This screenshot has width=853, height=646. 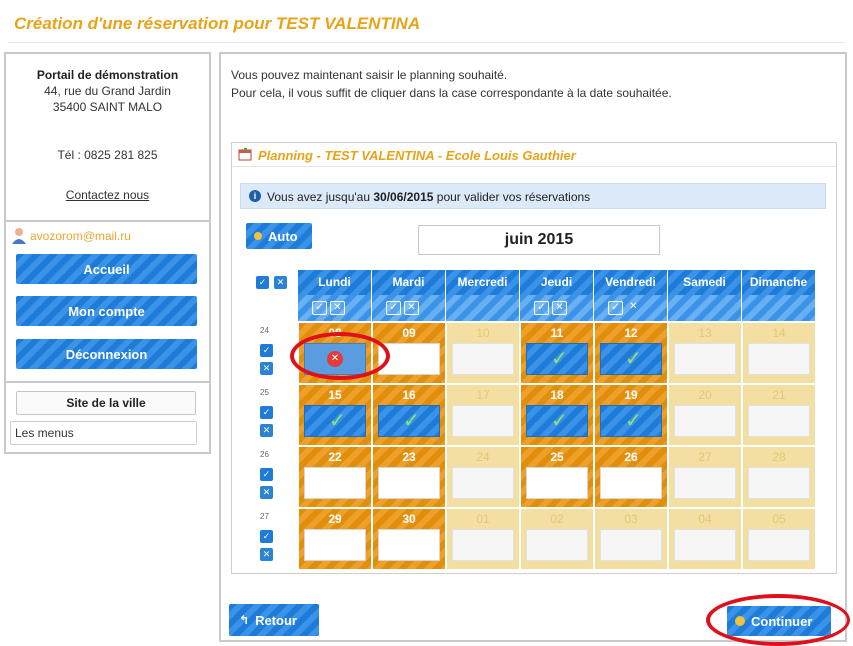 I want to click on day-cell: 26, so click(x=631, y=477).